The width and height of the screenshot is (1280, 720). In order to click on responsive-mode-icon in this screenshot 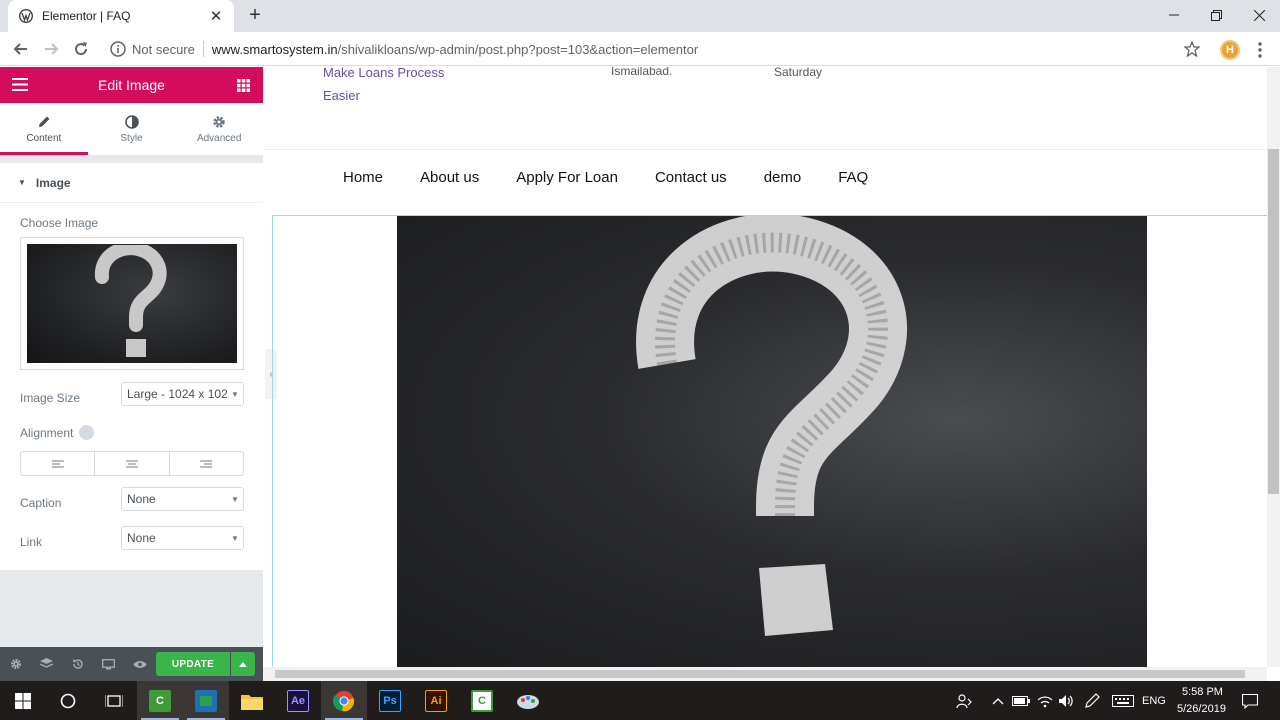, I will do `click(108, 664)`.